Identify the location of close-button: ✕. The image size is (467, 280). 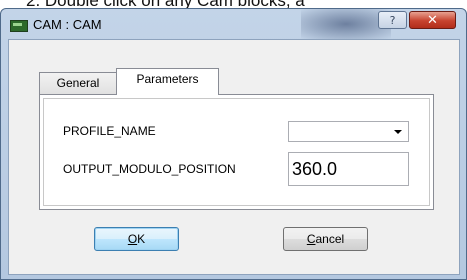
(432, 20).